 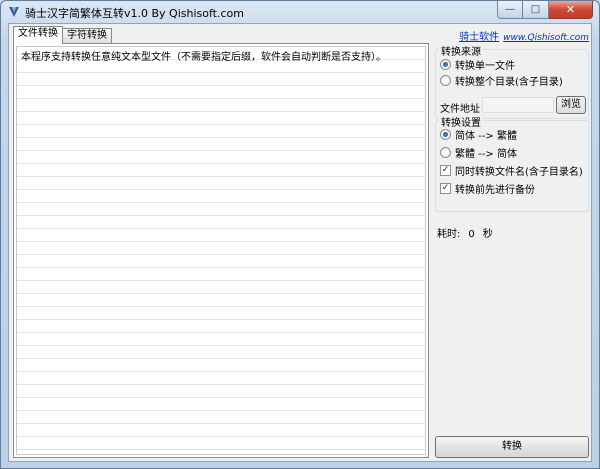 I want to click on backup-option: ✓ 转换前先进行备份, so click(x=487, y=188).